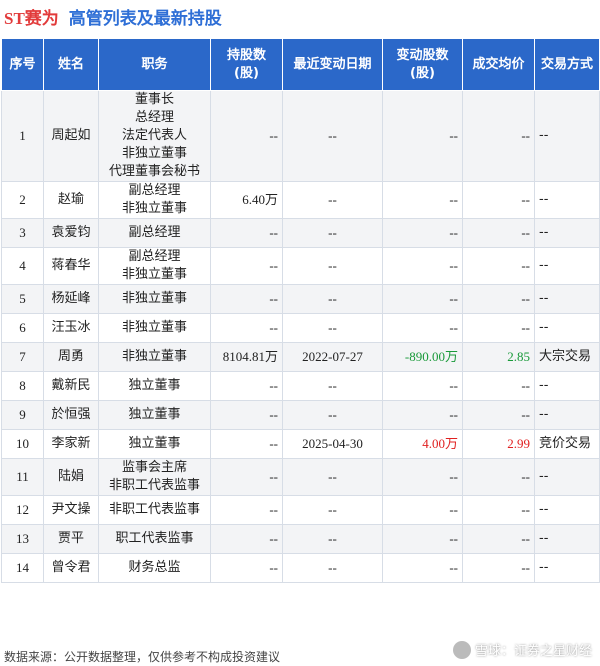 The width and height of the screenshot is (600, 666). Describe the element at coordinates (71, 200) in the screenshot. I see `executive-name: 赵瑜` at that location.